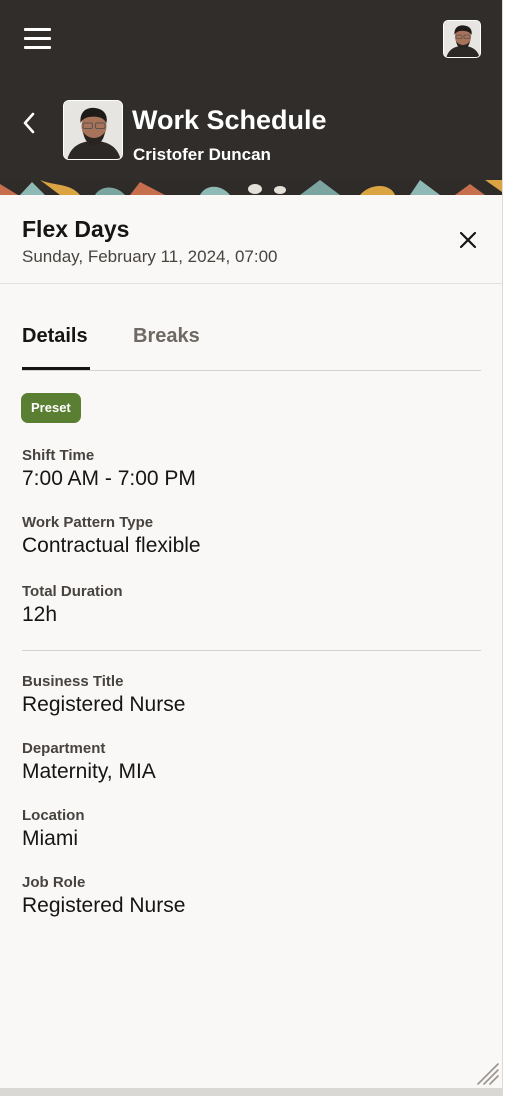 The width and height of the screenshot is (514, 1096). What do you see at coordinates (229, 120) in the screenshot?
I see `page-title: Work Schedule` at bounding box center [229, 120].